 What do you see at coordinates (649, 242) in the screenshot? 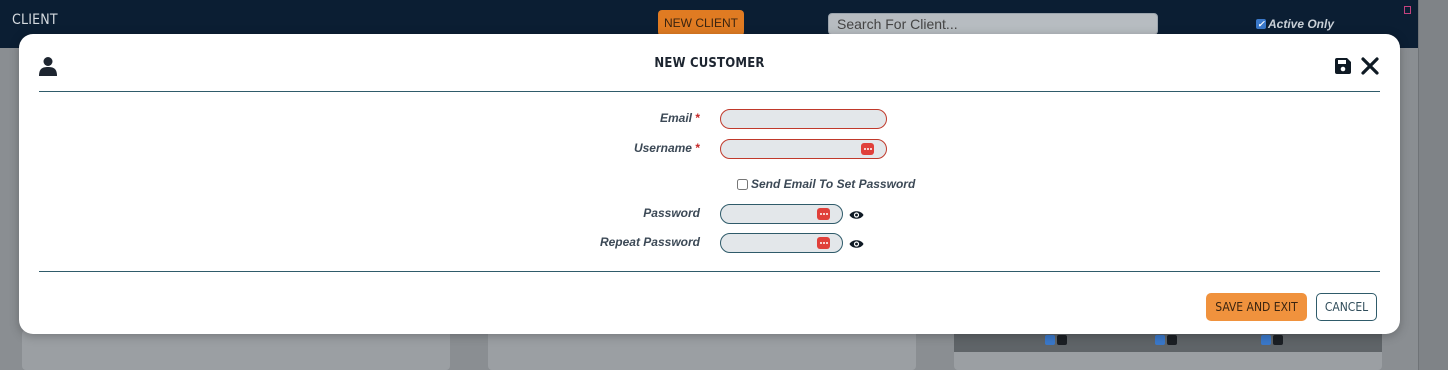
I see `repeat-password-label-text: Repeat Password` at bounding box center [649, 242].